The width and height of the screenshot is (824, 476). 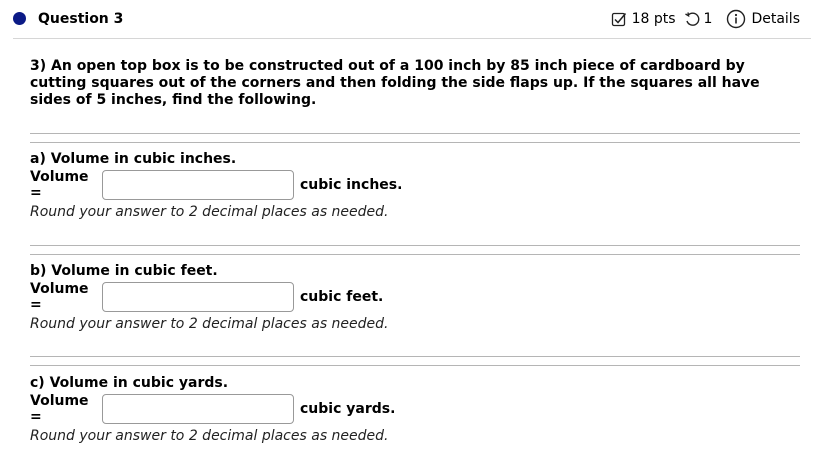 What do you see at coordinates (129, 383) in the screenshot?
I see `part-c-title: c) Volume in cubic yards.` at bounding box center [129, 383].